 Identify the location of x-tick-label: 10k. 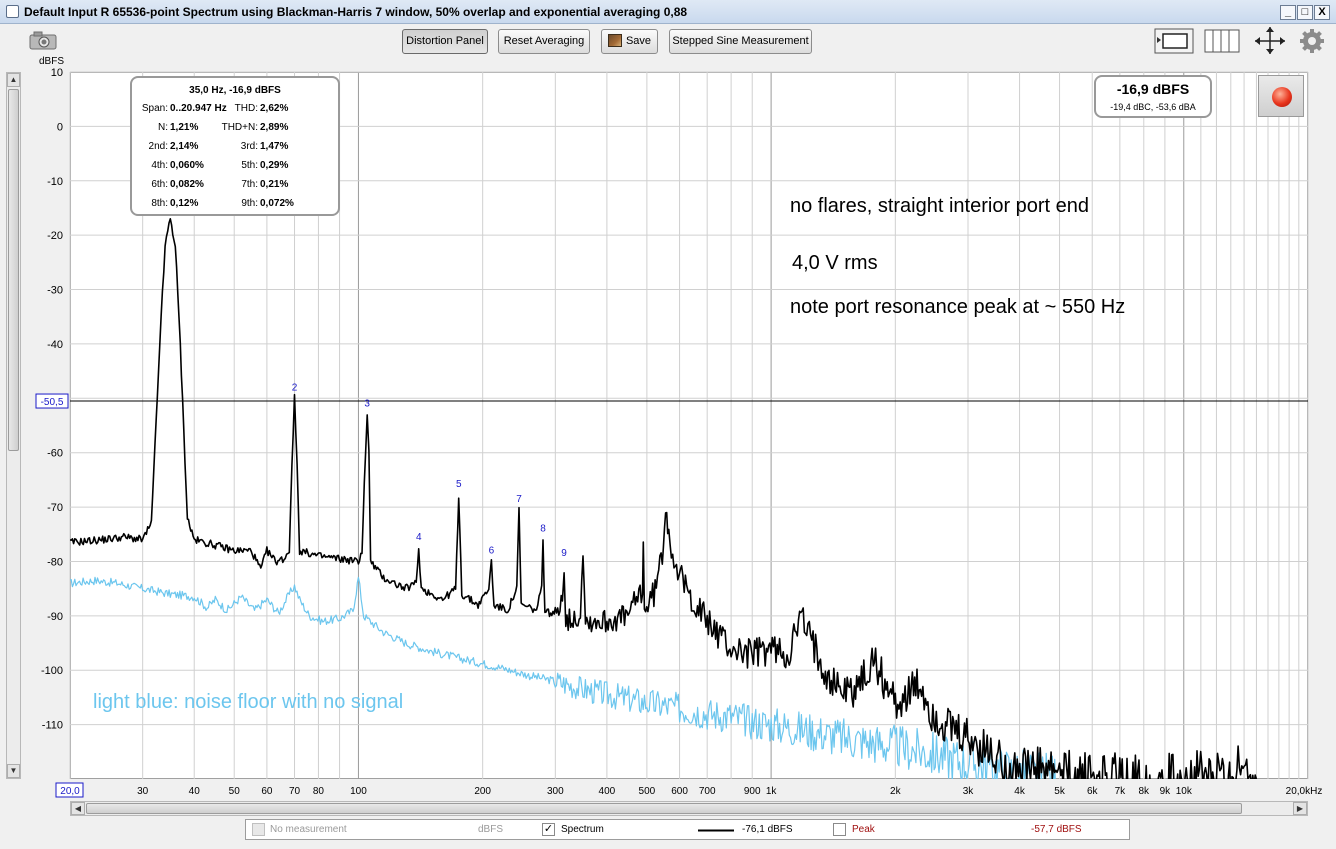
(1184, 791).